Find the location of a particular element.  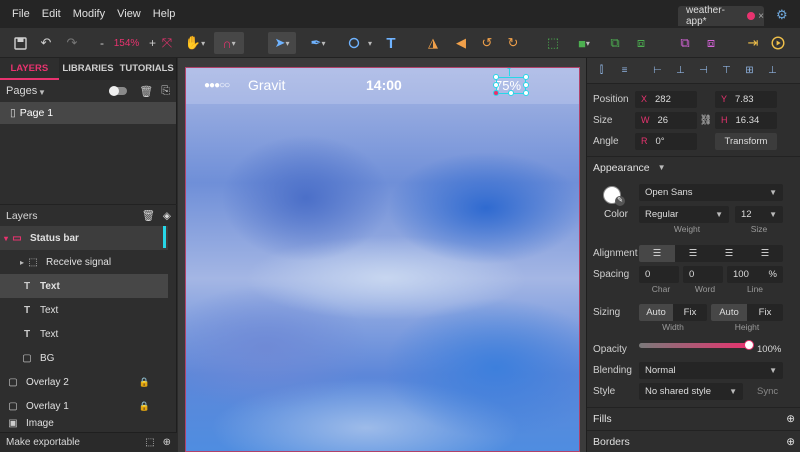

align-text-left-icon: ☰ is located at coordinates (657, 253).